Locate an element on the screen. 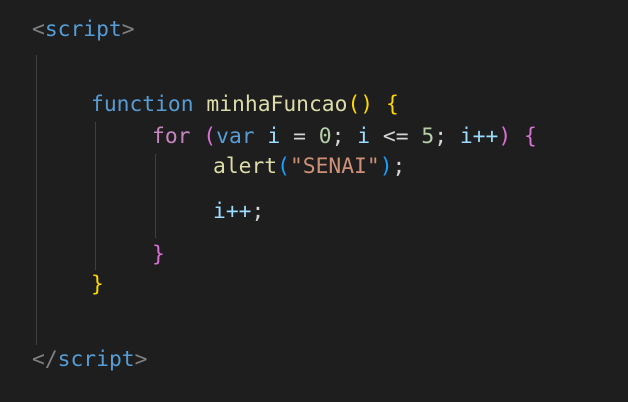  function-keyword: function is located at coordinates (142, 104).